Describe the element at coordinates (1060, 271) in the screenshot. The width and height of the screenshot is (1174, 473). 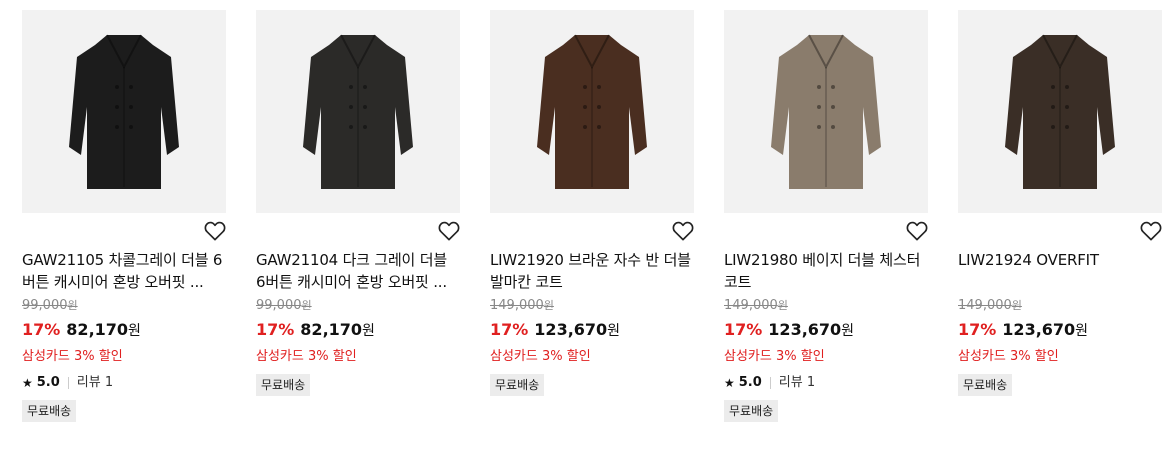
I see `product-name: LIW21924 OVERFIT` at that location.